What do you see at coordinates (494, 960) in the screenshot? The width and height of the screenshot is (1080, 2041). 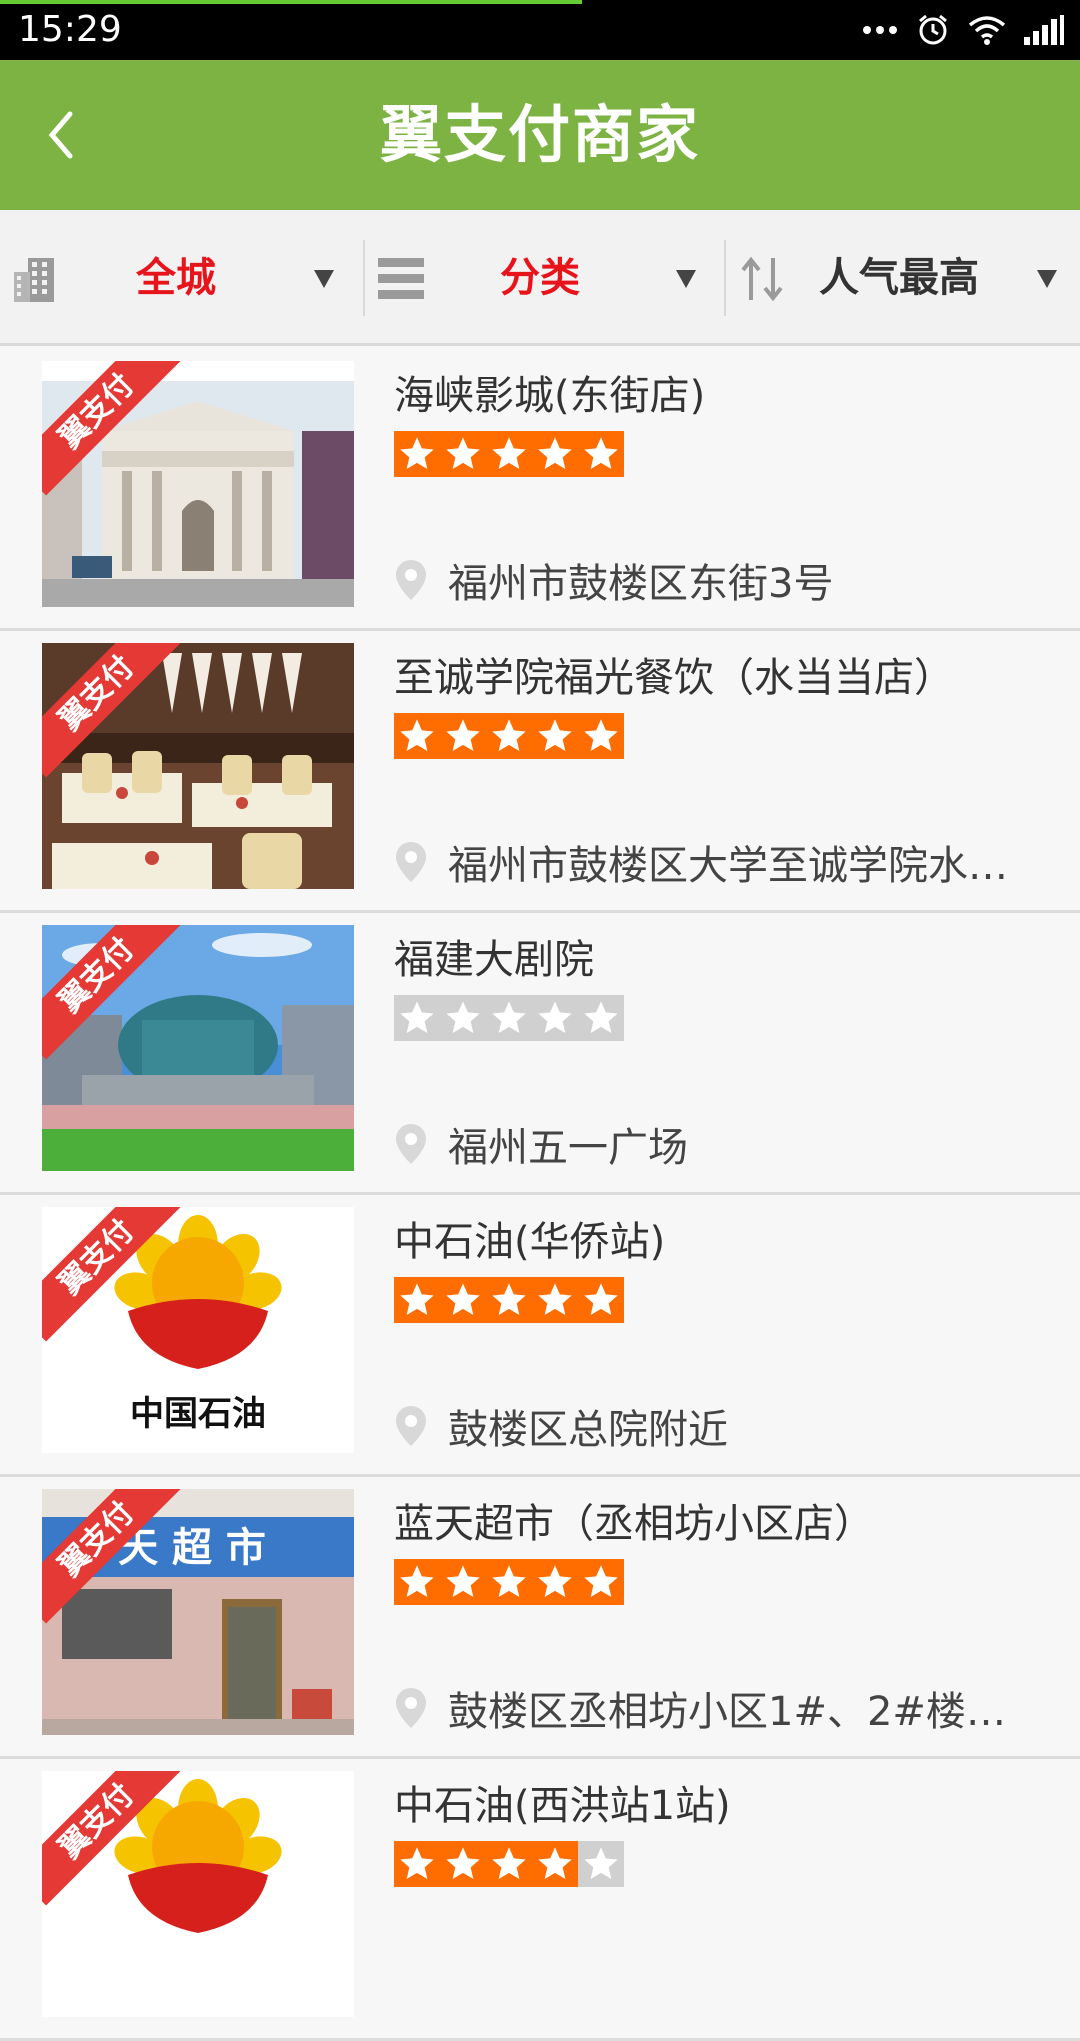 I see `merchant-name: 福建大剧院` at bounding box center [494, 960].